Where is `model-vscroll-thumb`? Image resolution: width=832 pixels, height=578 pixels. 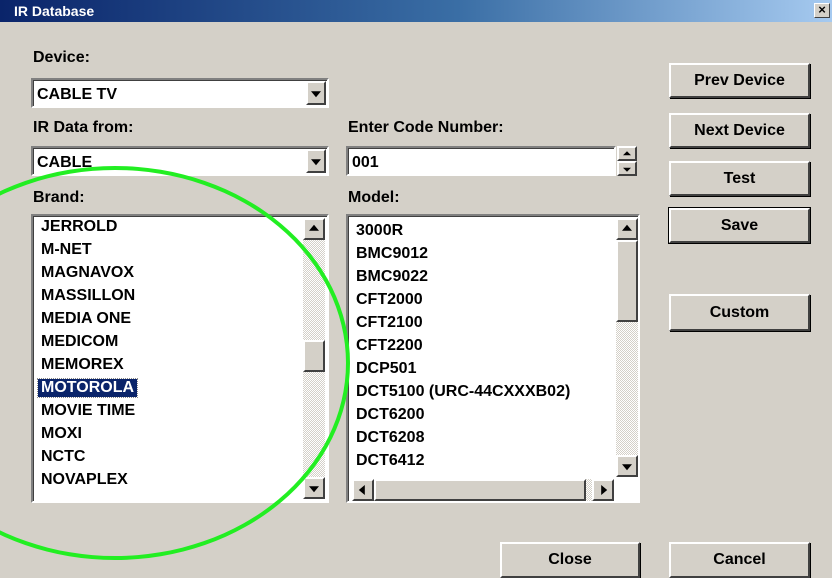
model-vscroll-thumb is located at coordinates (627, 281).